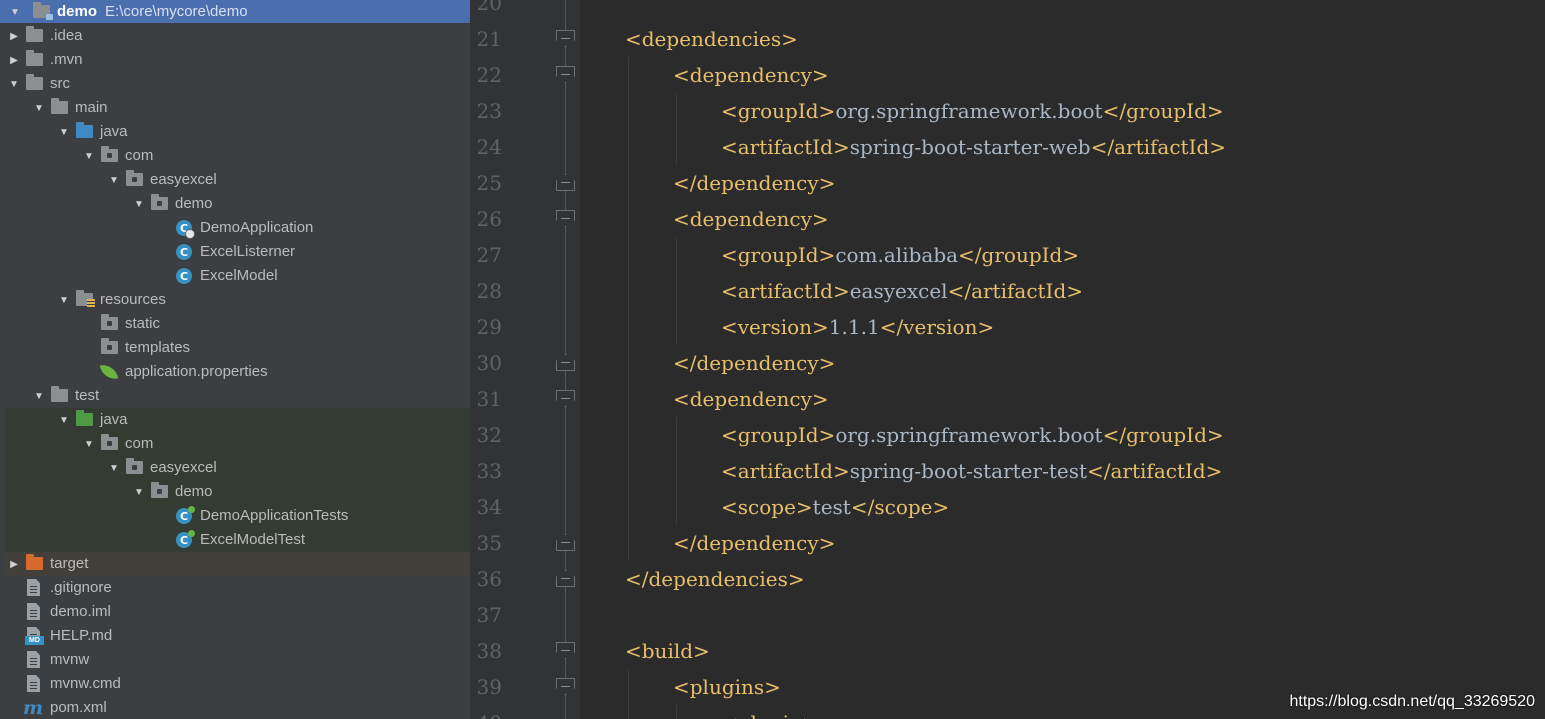 The width and height of the screenshot is (1545, 719). What do you see at coordinates (235, 348) in the screenshot?
I see `tree-row: templates` at bounding box center [235, 348].